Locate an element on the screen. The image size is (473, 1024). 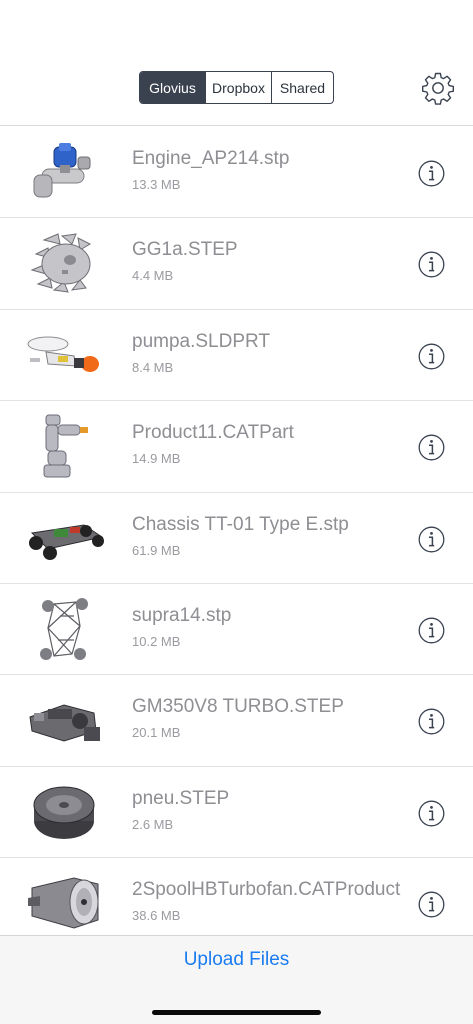
pump-thumbnail-icon is located at coordinates (63, 354).